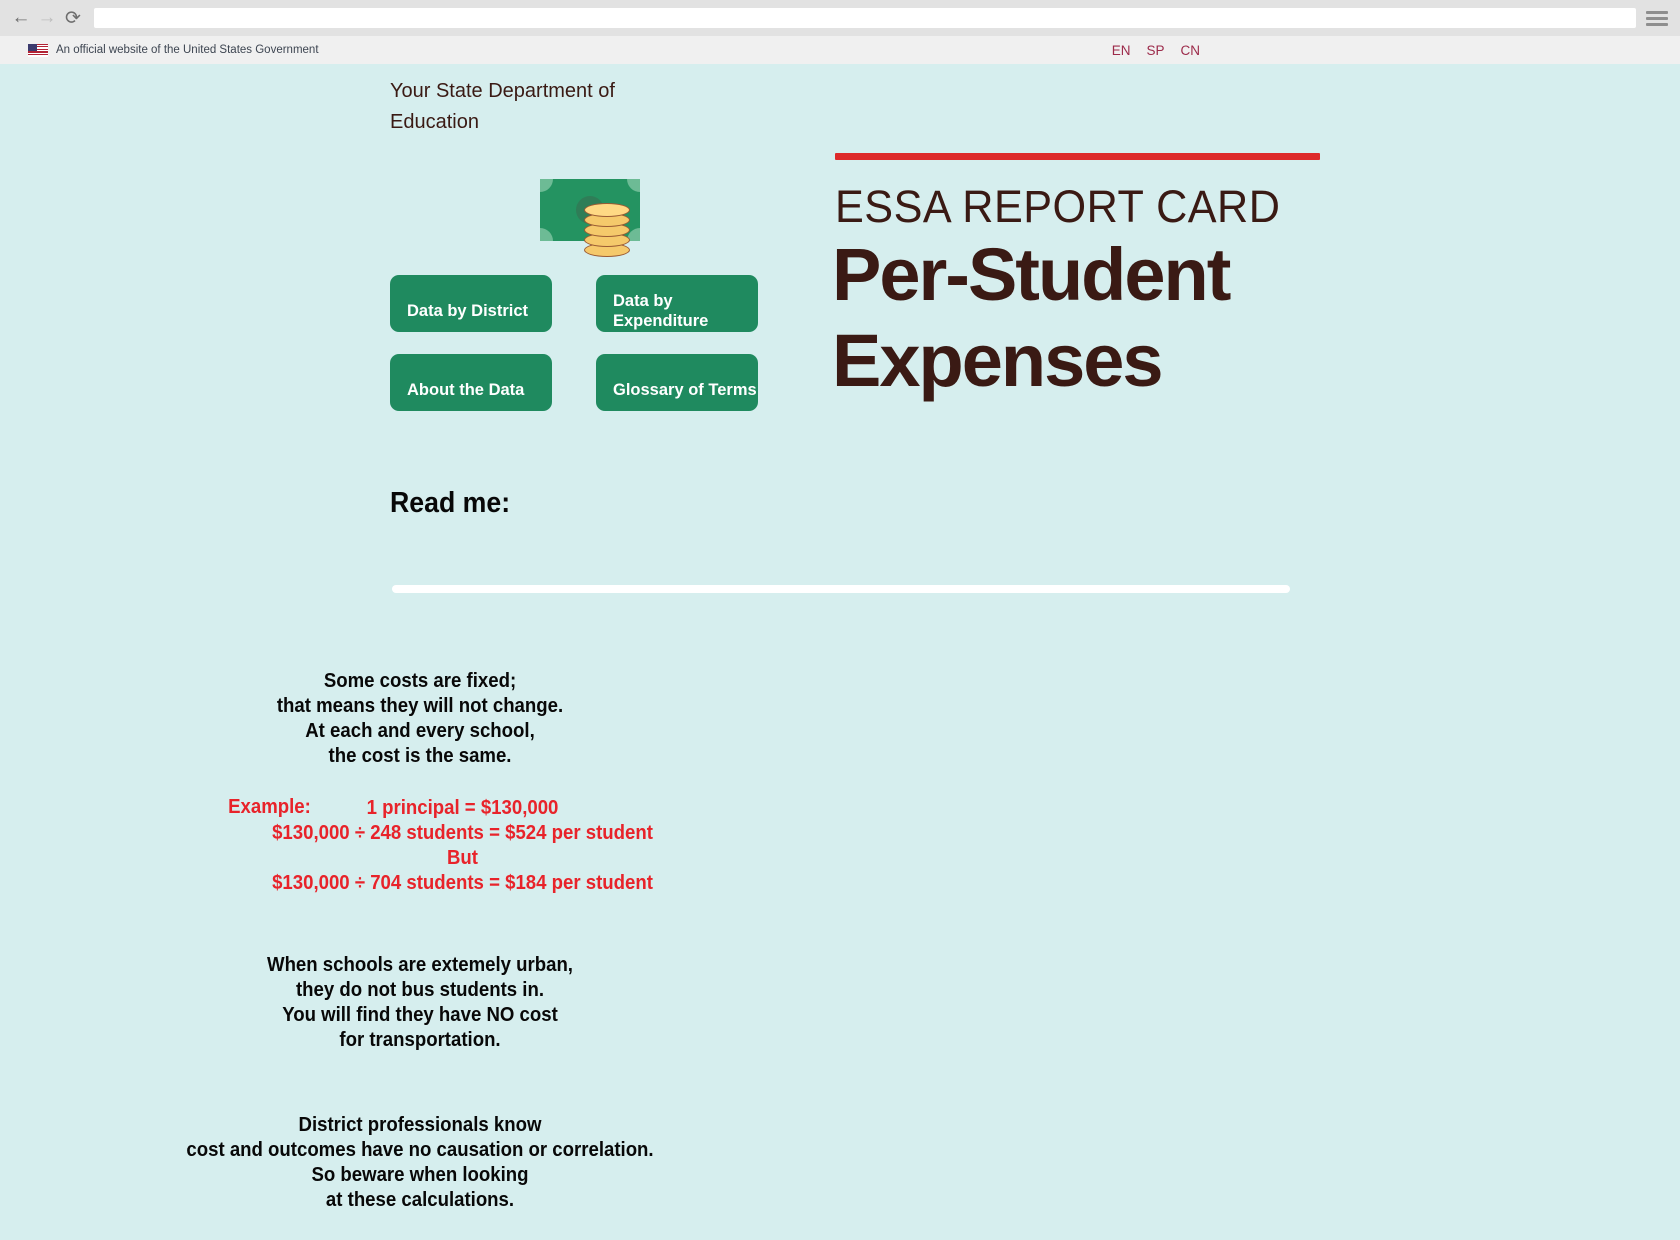  I want to click on hamburger-menu-icon, so click(1657, 18).